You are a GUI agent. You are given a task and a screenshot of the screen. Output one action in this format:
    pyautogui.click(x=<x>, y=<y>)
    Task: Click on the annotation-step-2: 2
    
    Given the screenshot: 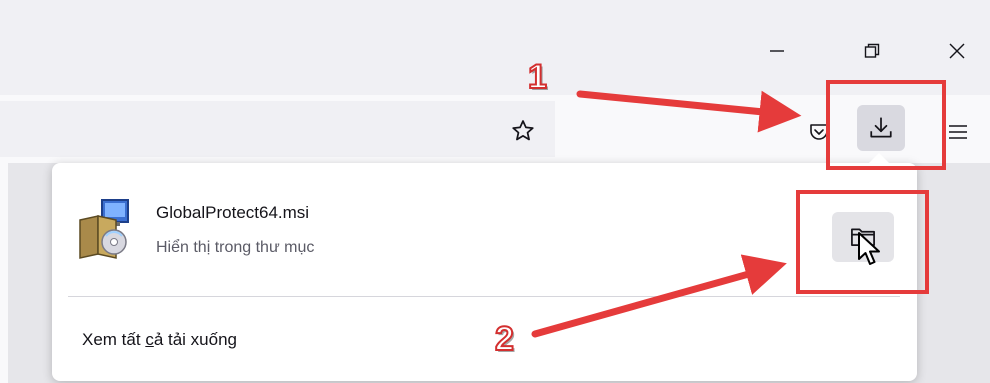 What is the action you would take?
    pyautogui.click(x=504, y=339)
    